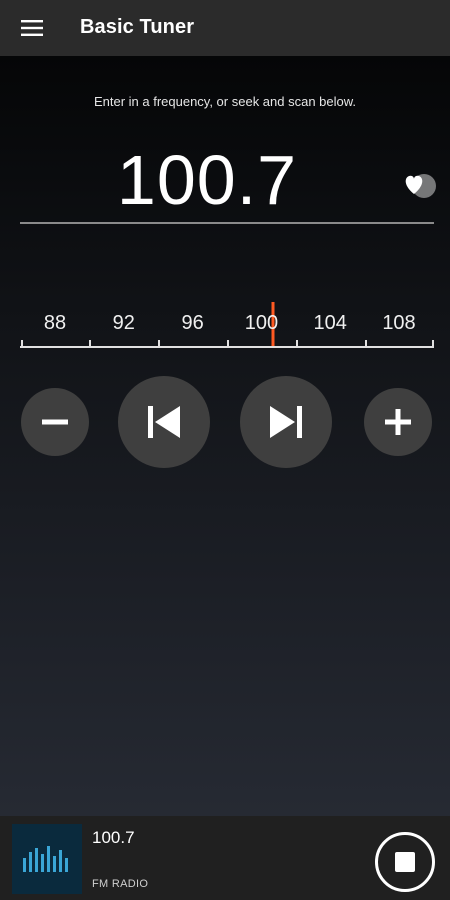 This screenshot has width=450, height=900. What do you see at coordinates (227, 326) in the screenshot?
I see `frequency-dial: 88 92 96 100 104 108` at bounding box center [227, 326].